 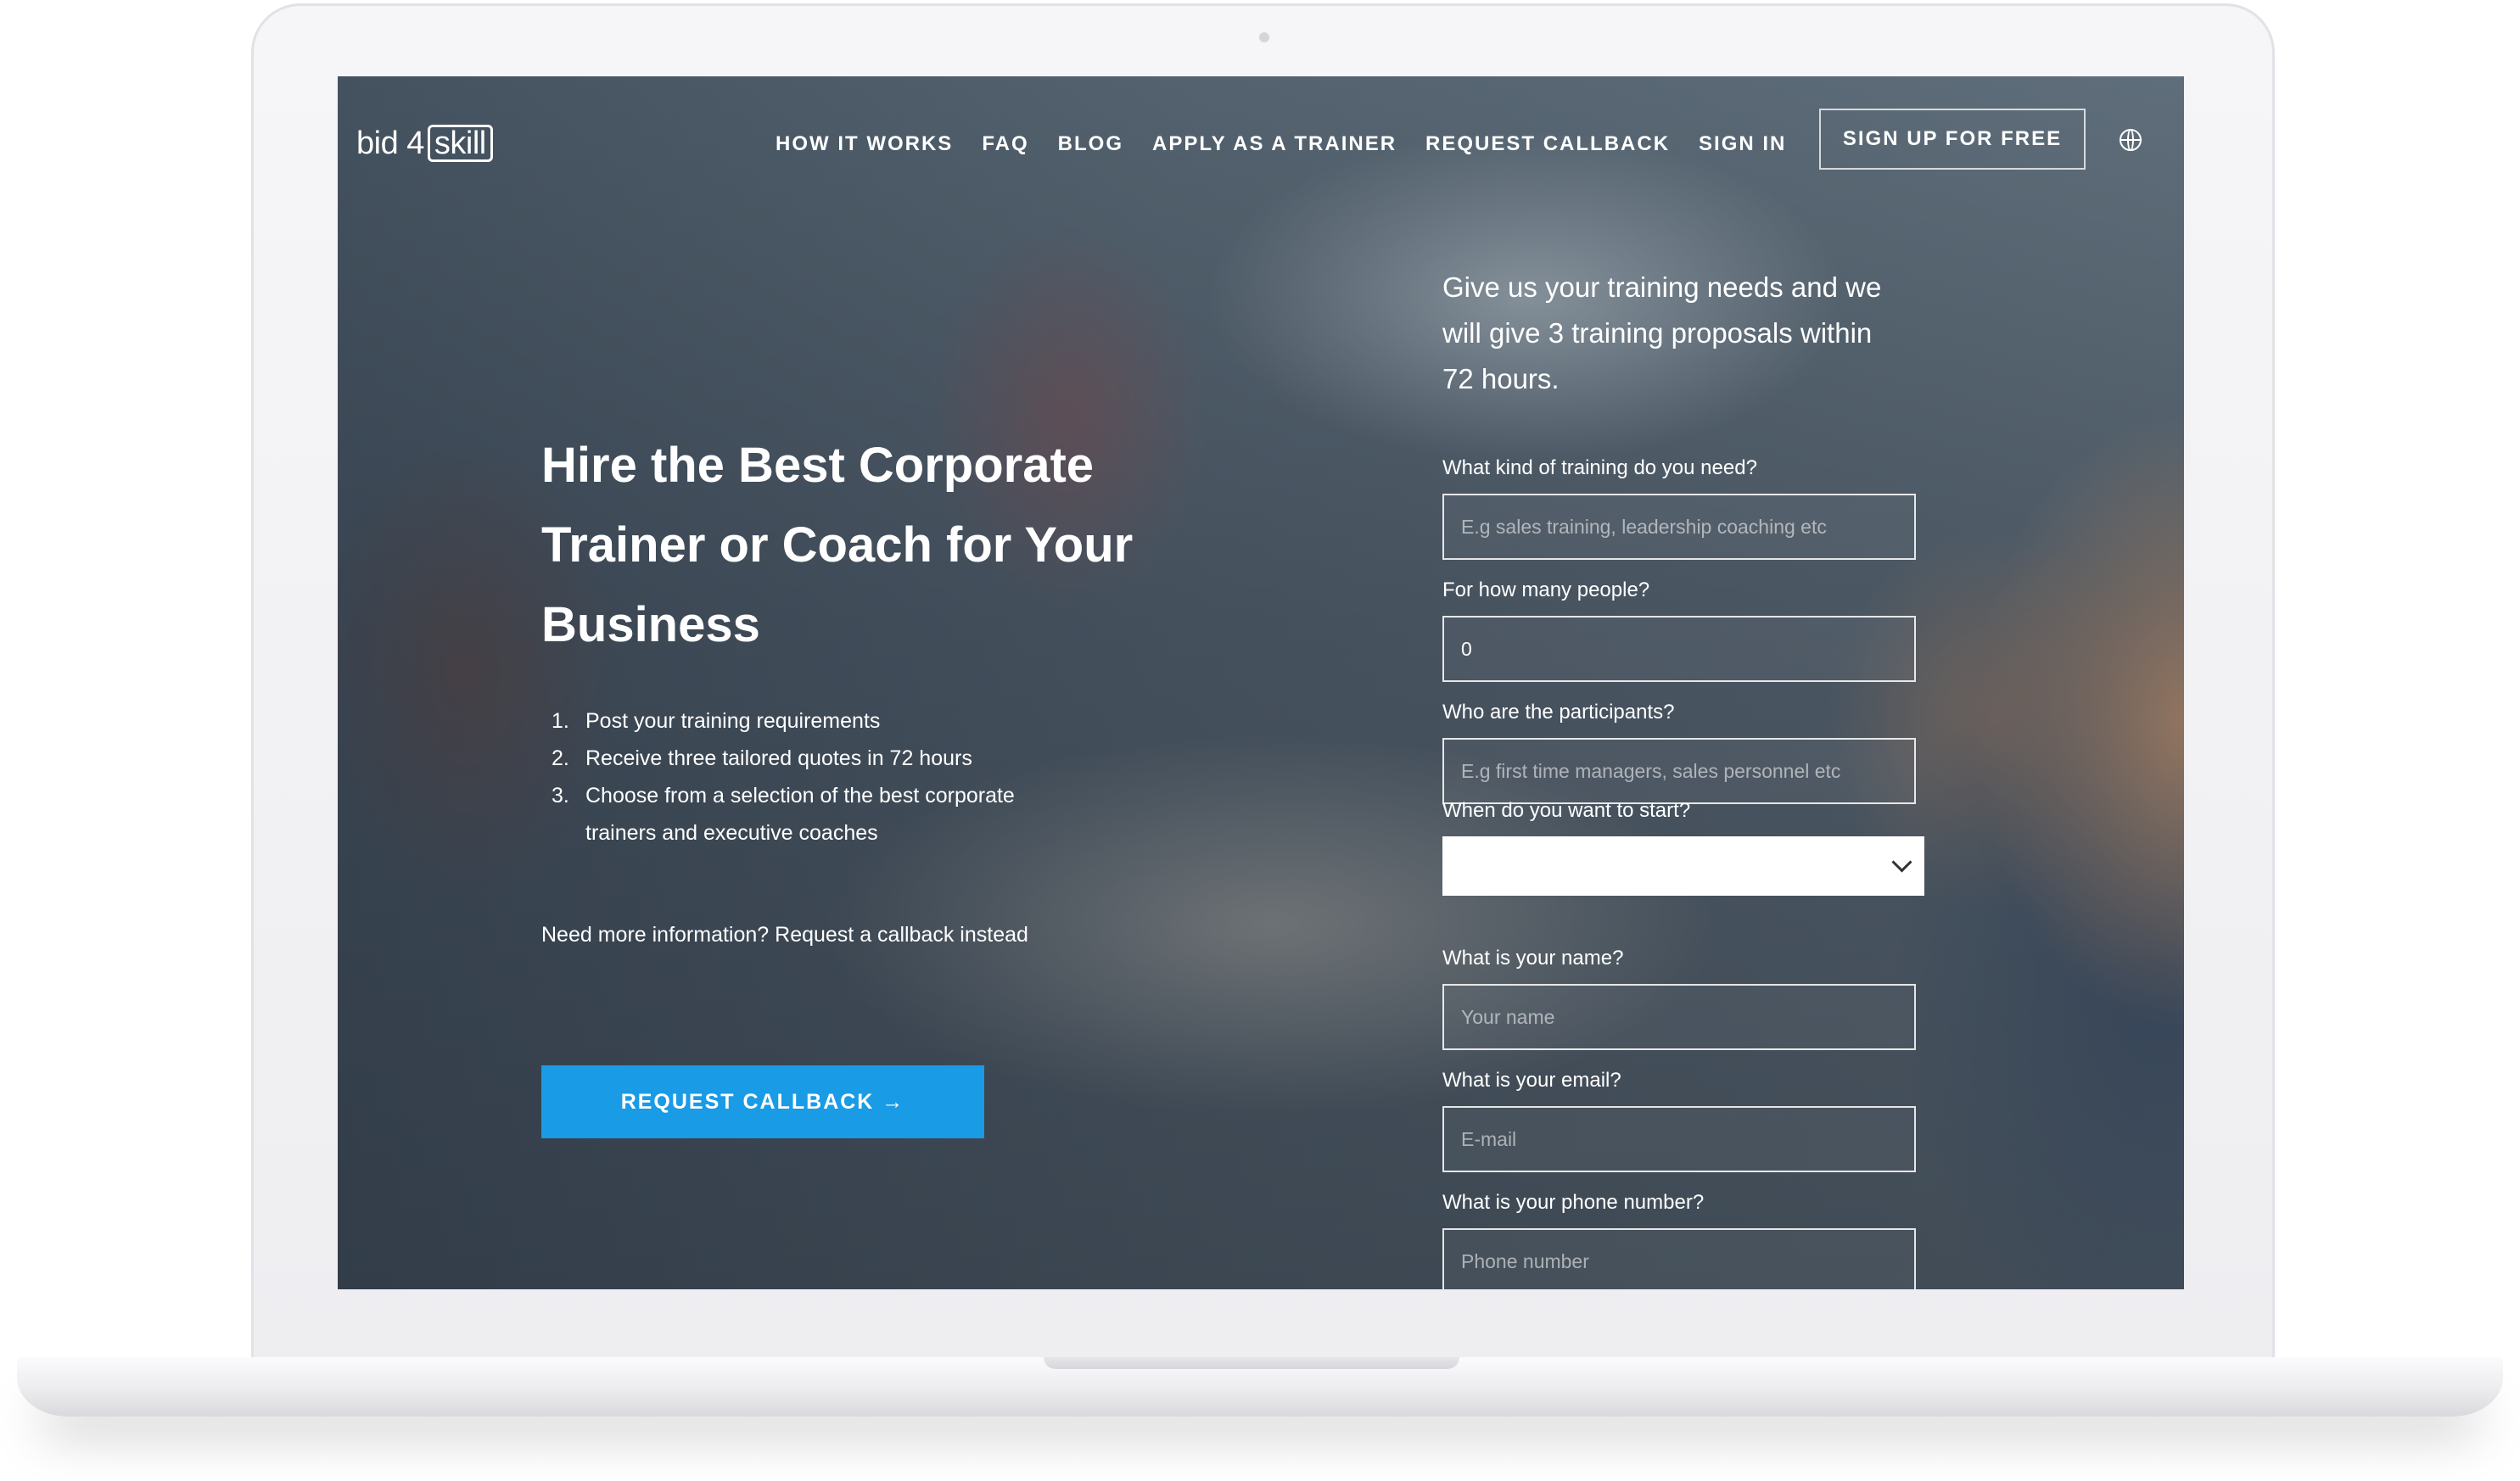 I want to click on logo-badge: skill, so click(x=460, y=144).